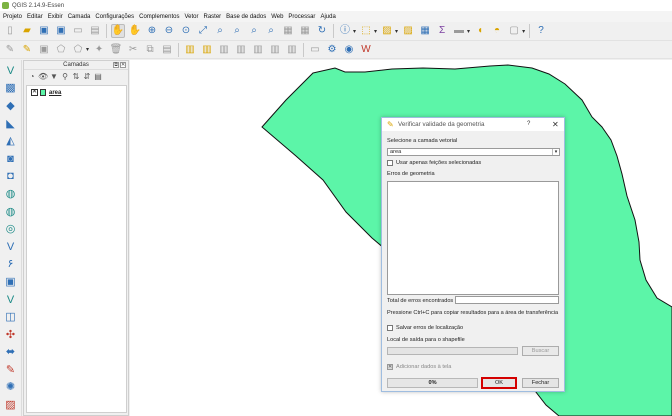 This screenshot has width=672, height=416. What do you see at coordinates (327, 17) in the screenshot?
I see `menu-ajuda: Ajuda` at bounding box center [327, 17].